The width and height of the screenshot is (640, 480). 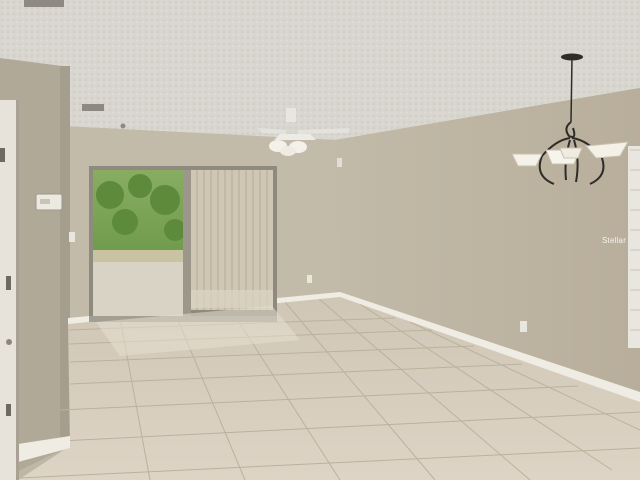 I want to click on door-center-frame, so click(x=187, y=244).